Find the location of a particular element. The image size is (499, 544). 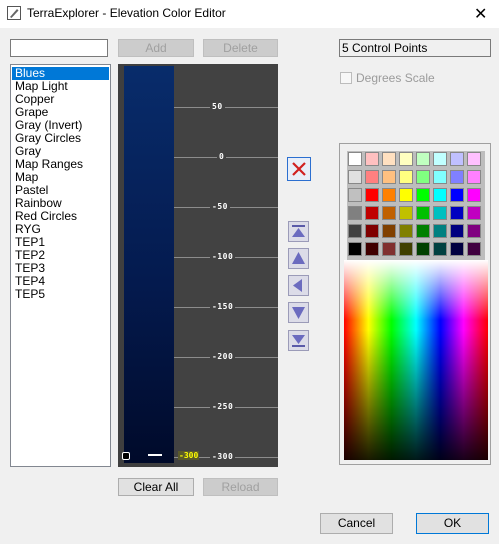

move-bottom-button is located at coordinates (298, 340).